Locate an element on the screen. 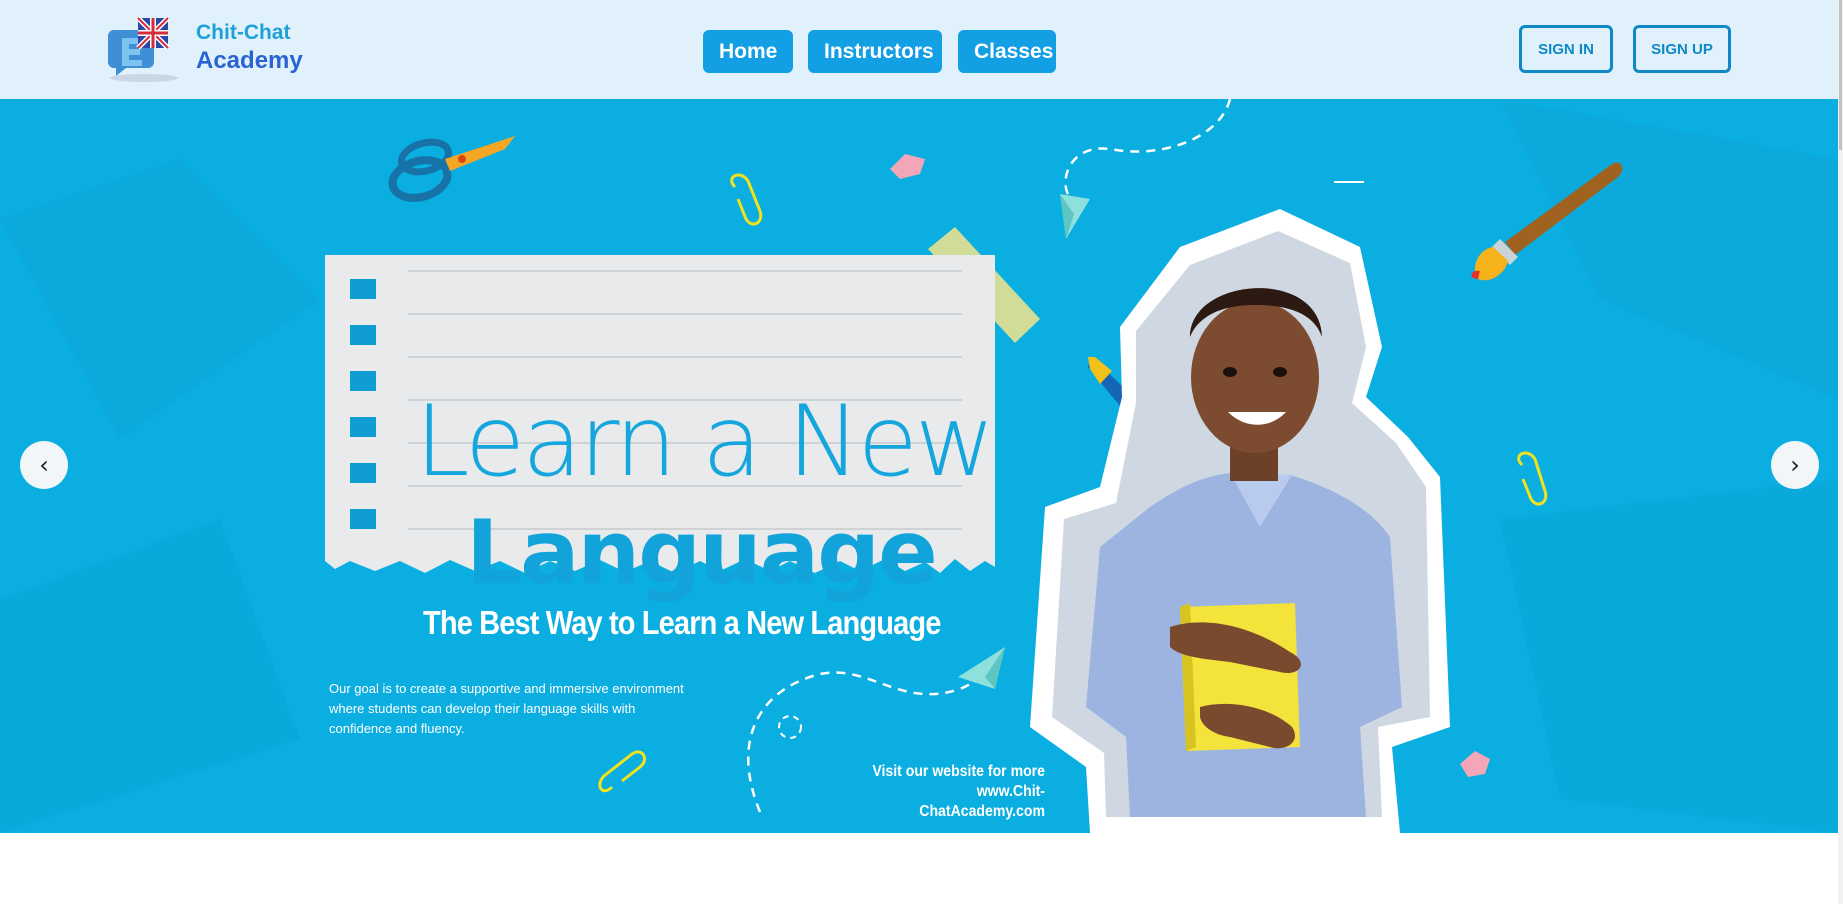  brand-name: Chit-Chat Academy is located at coordinates (249, 48).